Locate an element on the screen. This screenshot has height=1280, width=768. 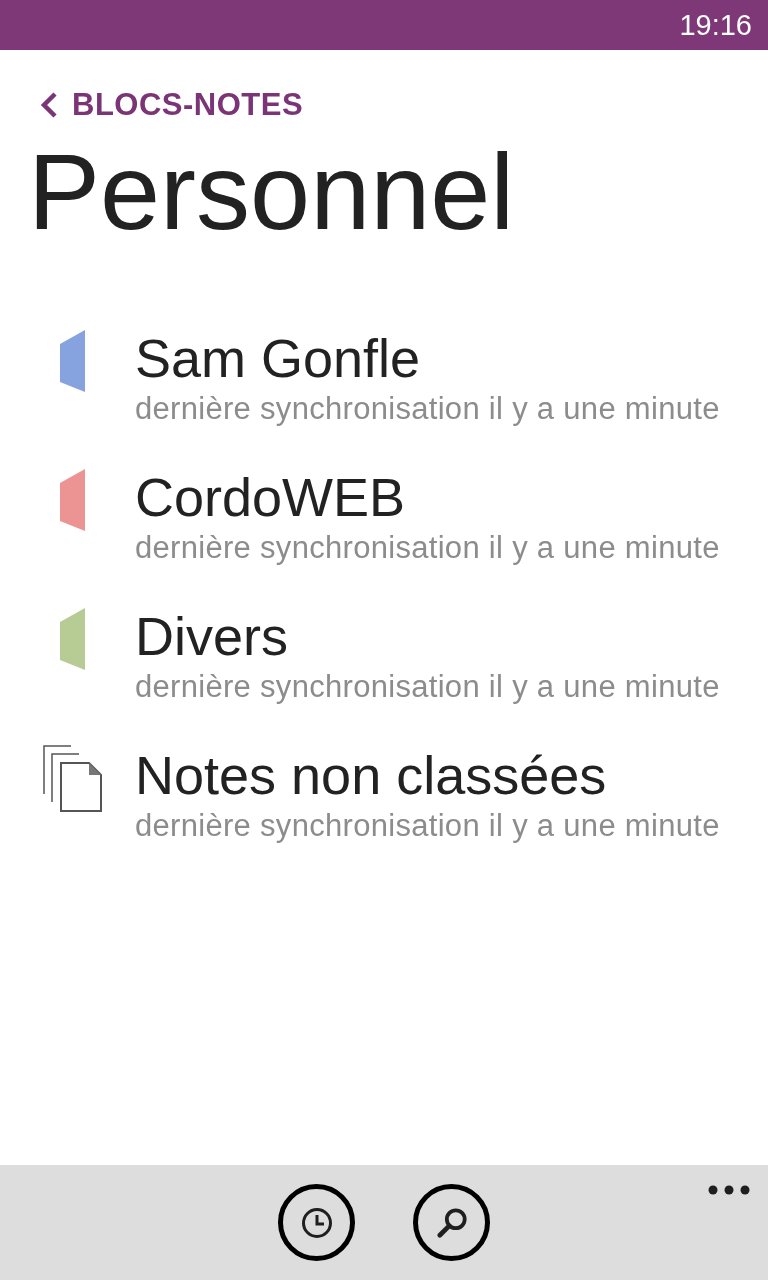
notebook-name: Divers is located at coordinates (211, 636).